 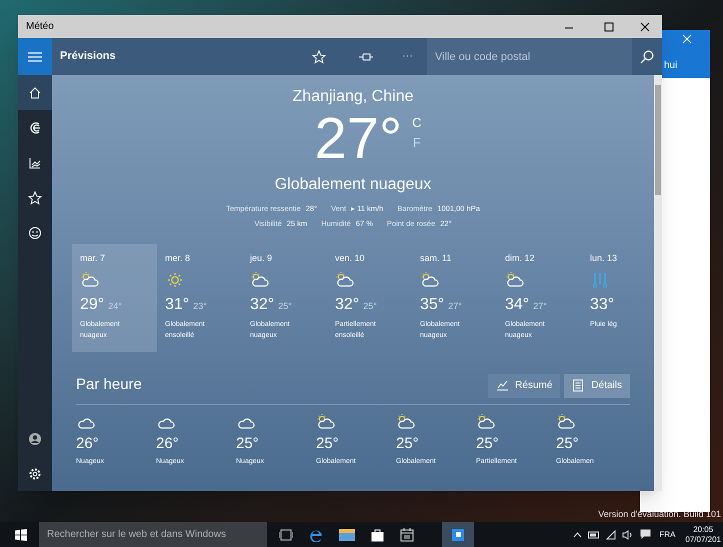 What do you see at coordinates (417, 143) in the screenshot?
I see `unit-toggle: F` at bounding box center [417, 143].